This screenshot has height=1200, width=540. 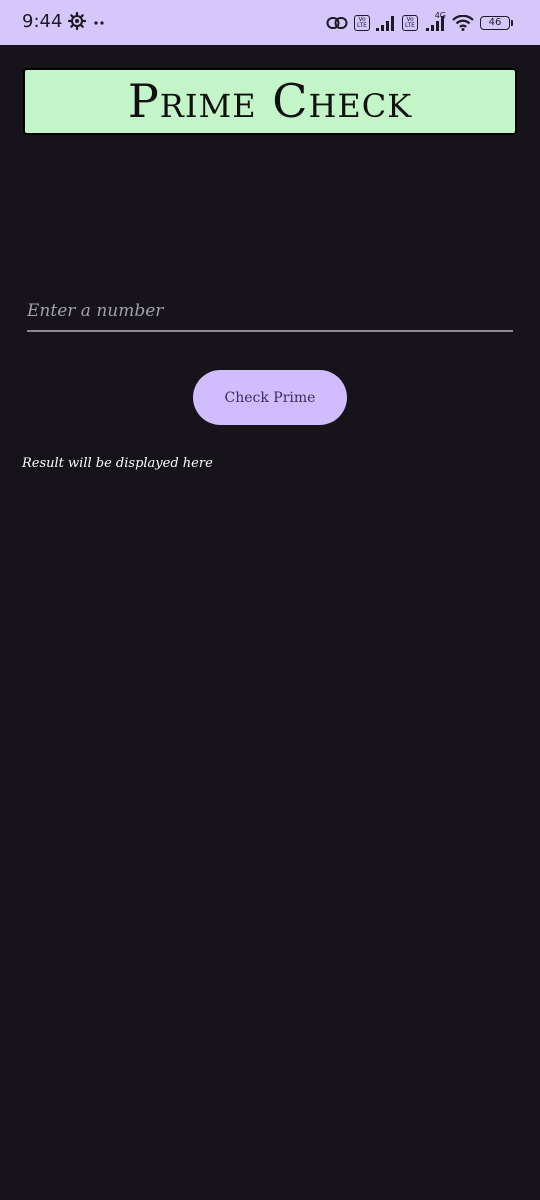 I want to click on hotspot-link-icon, so click(x=337, y=23).